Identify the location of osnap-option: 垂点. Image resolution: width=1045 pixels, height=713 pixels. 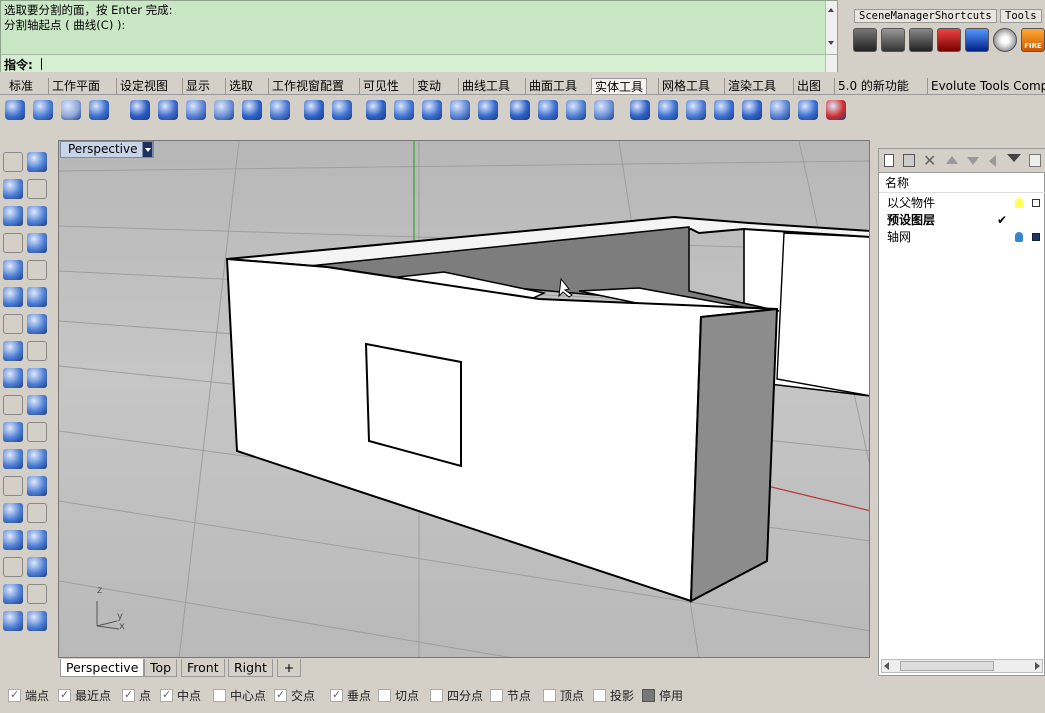
(350, 695).